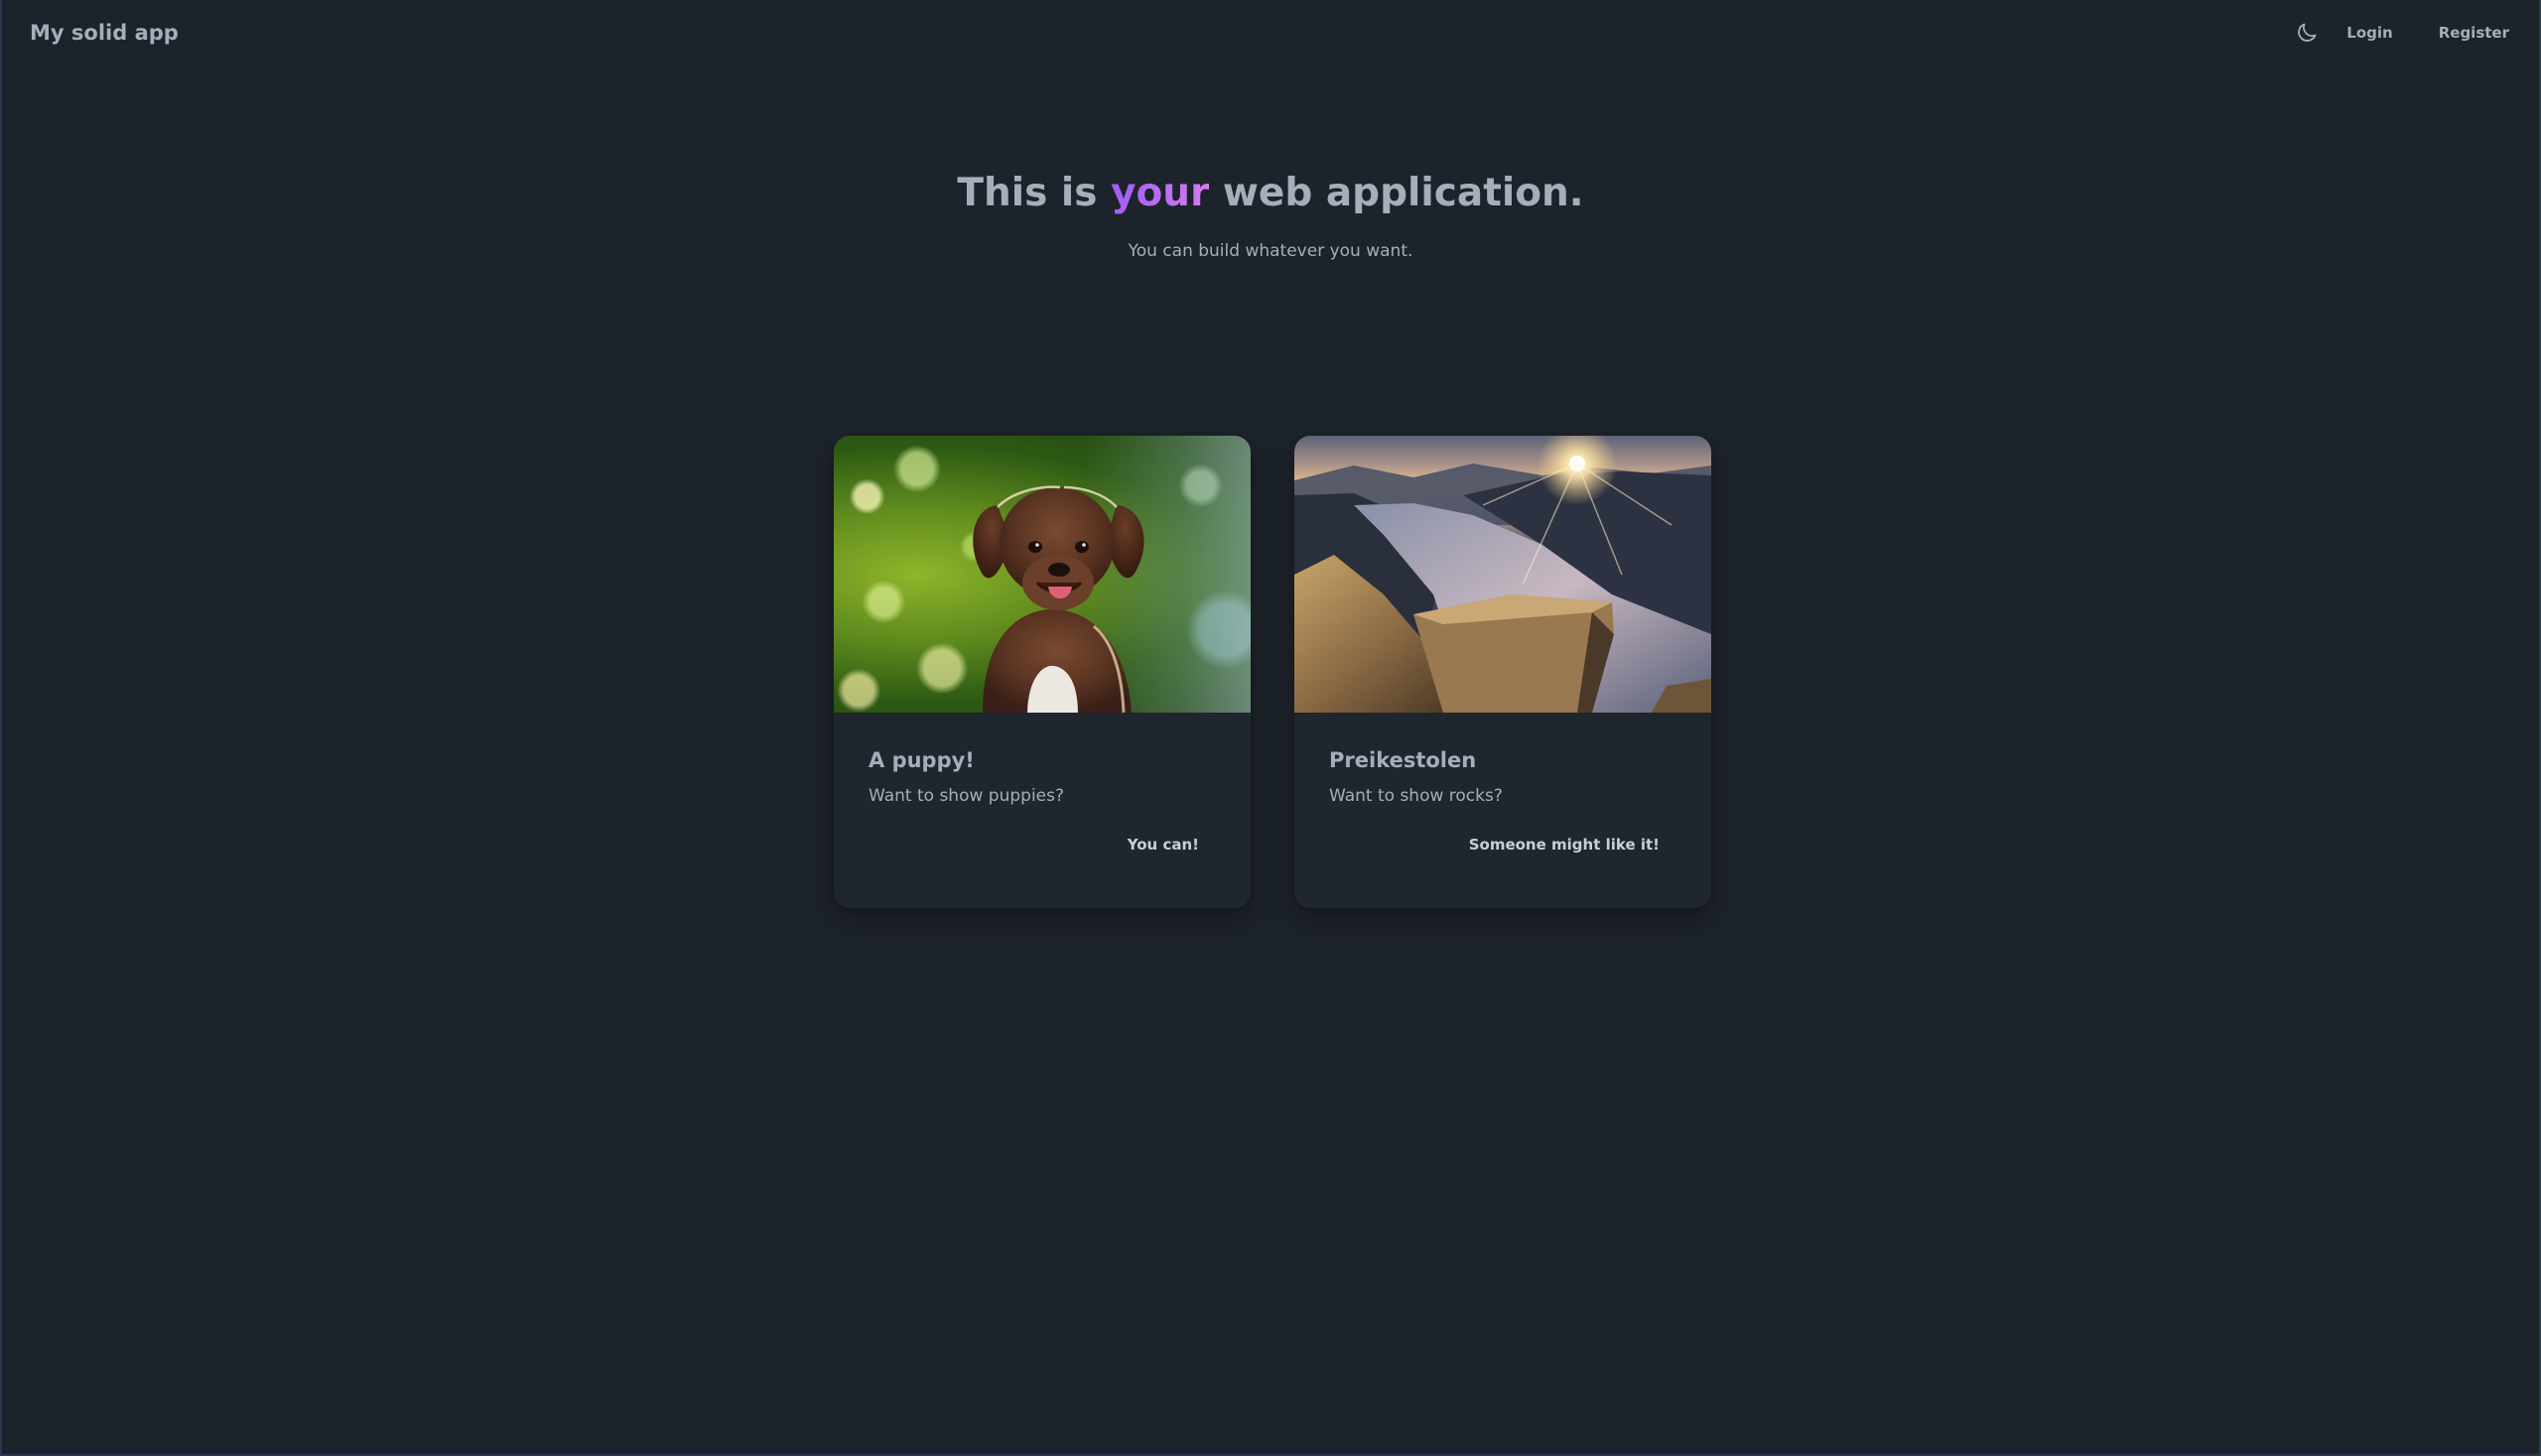  I want to click on brand-link: My solid app, so click(104, 33).